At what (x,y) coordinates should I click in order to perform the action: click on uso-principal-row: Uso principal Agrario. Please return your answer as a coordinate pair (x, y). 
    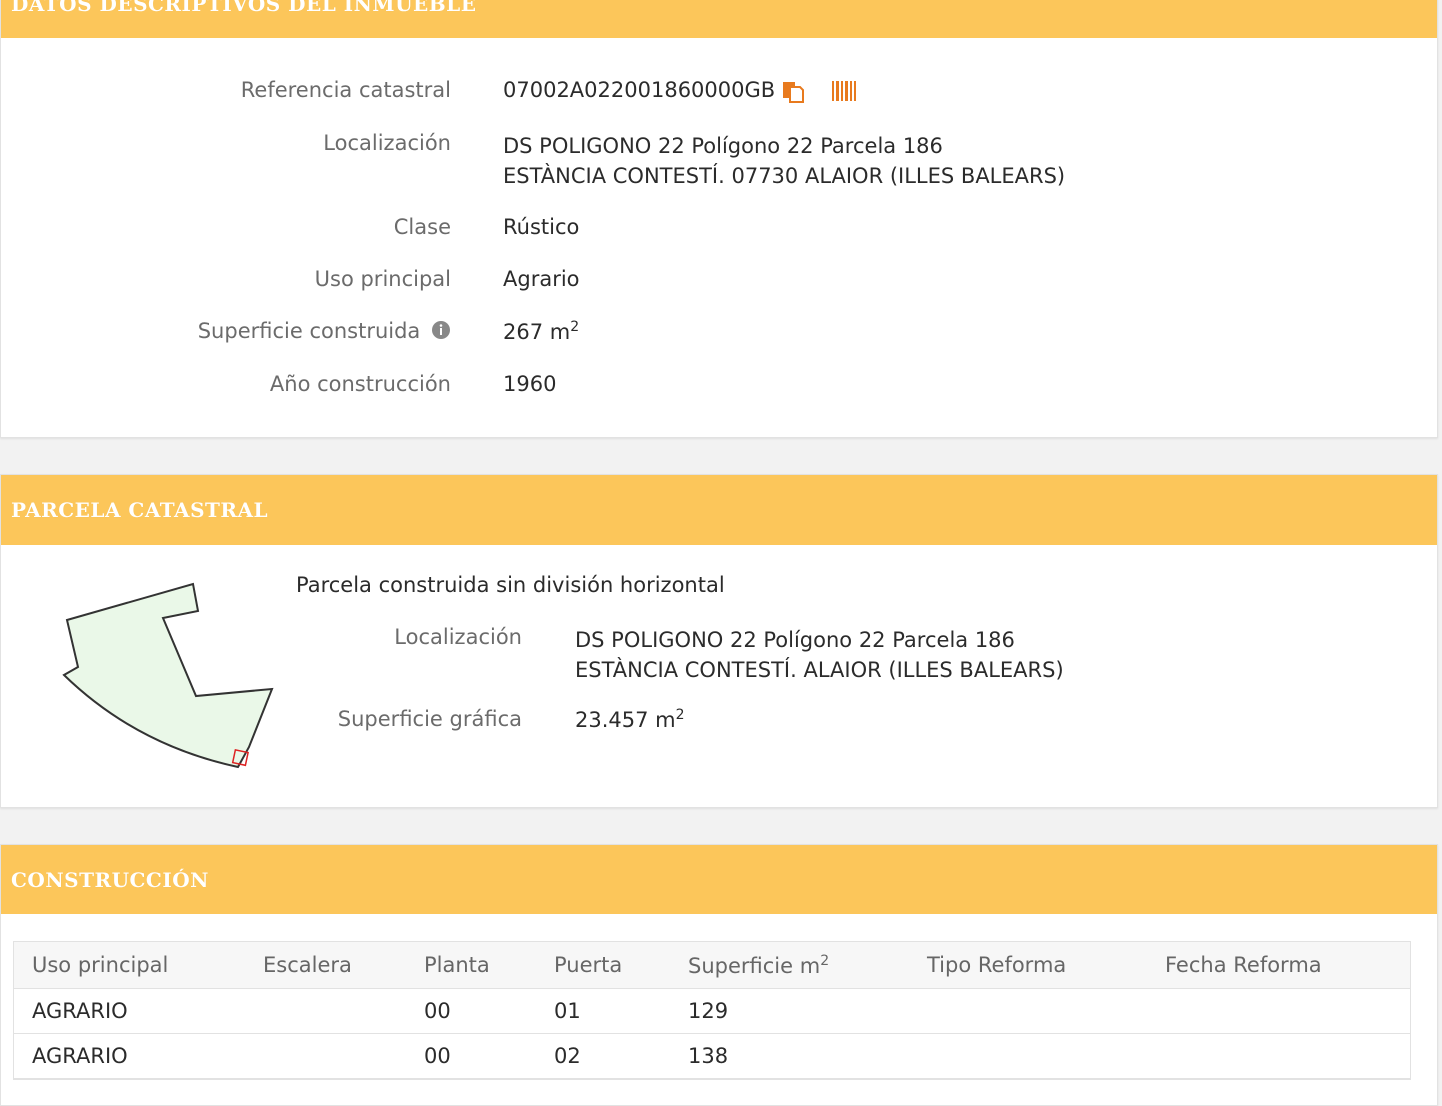
    Looking at the image, I should click on (719, 282).